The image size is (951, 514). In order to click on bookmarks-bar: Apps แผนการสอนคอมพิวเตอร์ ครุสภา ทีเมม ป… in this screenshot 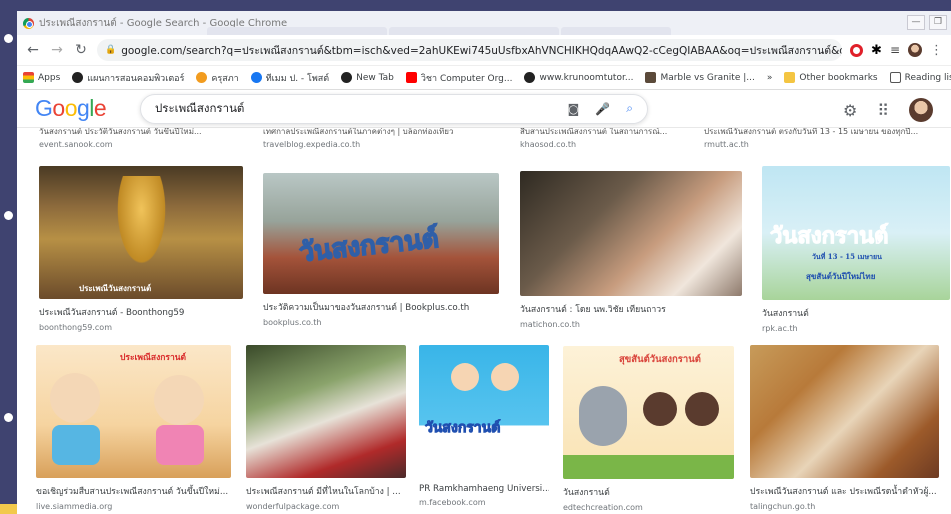, I will do `click(484, 78)`.